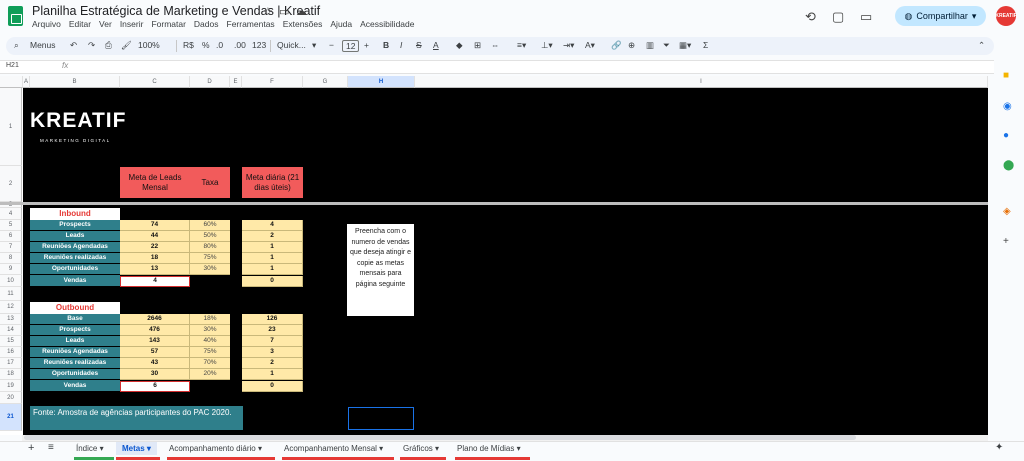  I want to click on inbound-diaria-reunioes-agendadas: 1, so click(272, 247).